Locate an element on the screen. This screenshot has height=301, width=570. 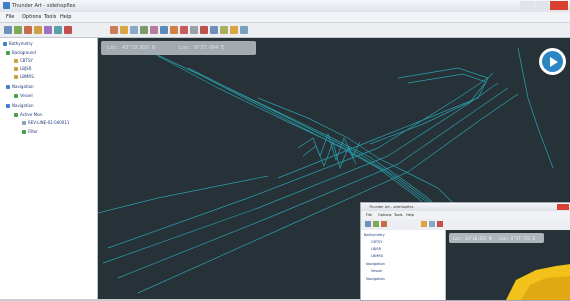
tool-chart-icon is located at coordinates (38, 30).